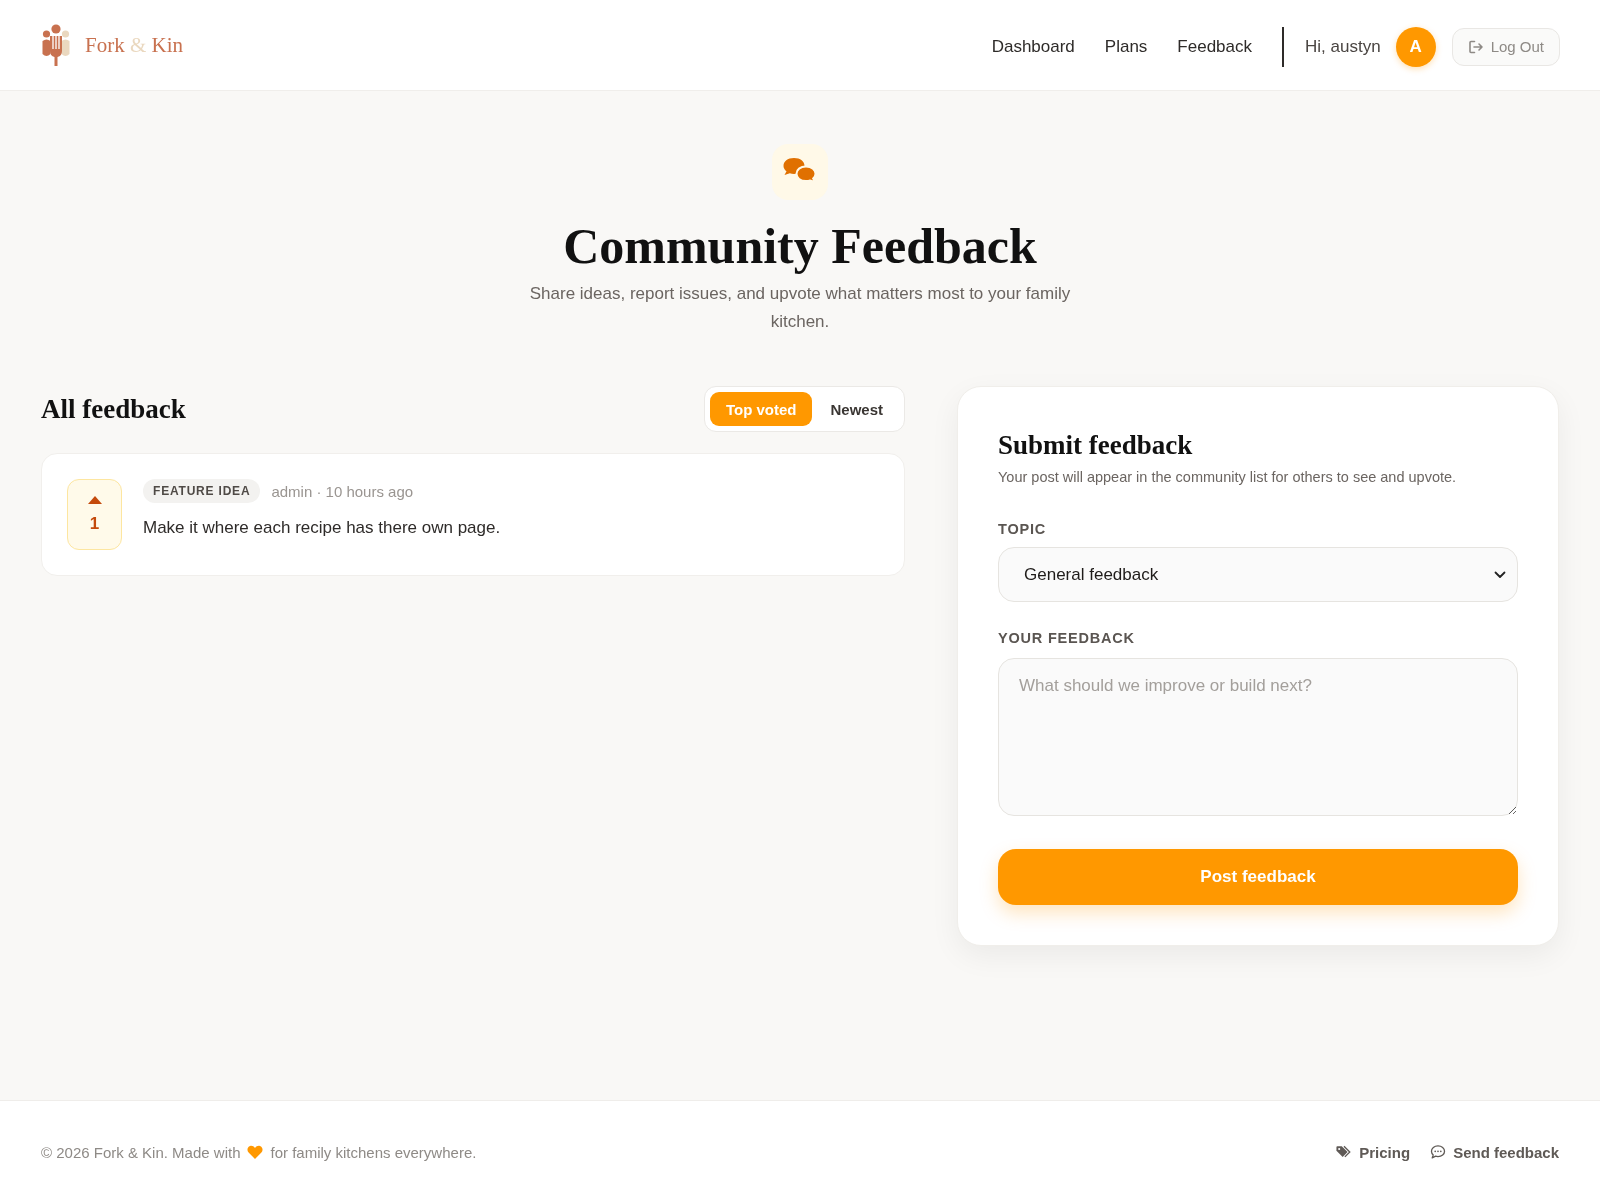 This screenshot has height=1203, width=1600. What do you see at coordinates (1344, 1152) in the screenshot?
I see `tags-icon` at bounding box center [1344, 1152].